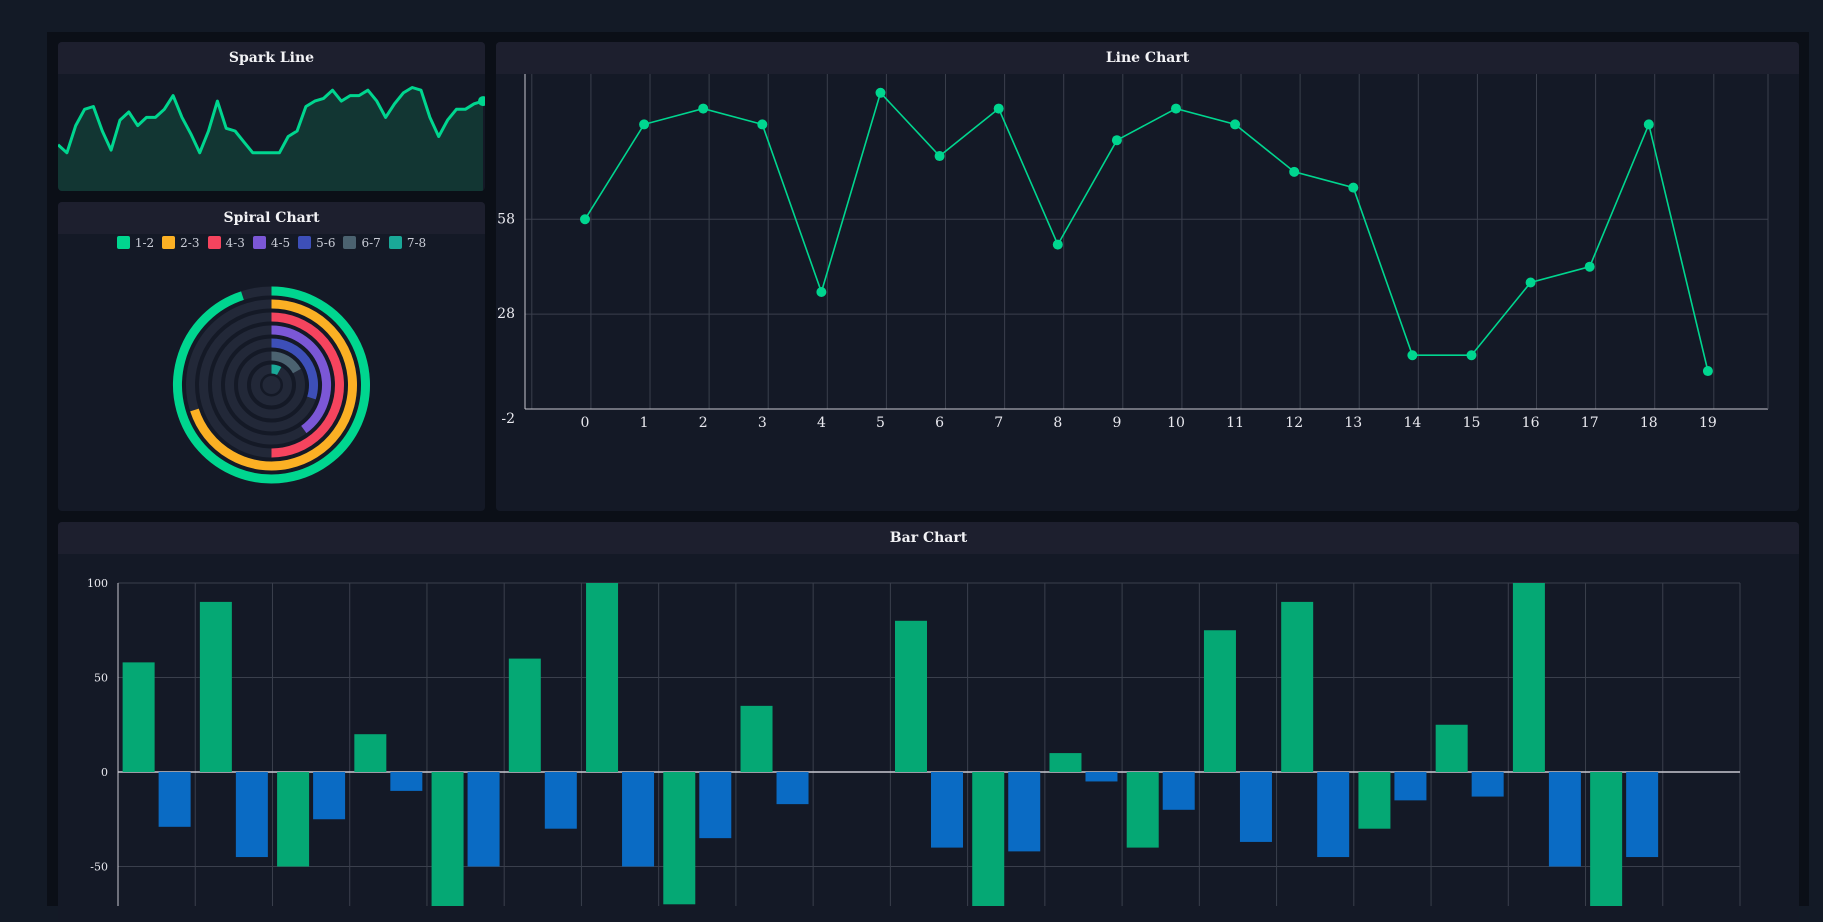 This screenshot has height=922, width=1823. I want to click on x-tick-label: 7, so click(998, 423).